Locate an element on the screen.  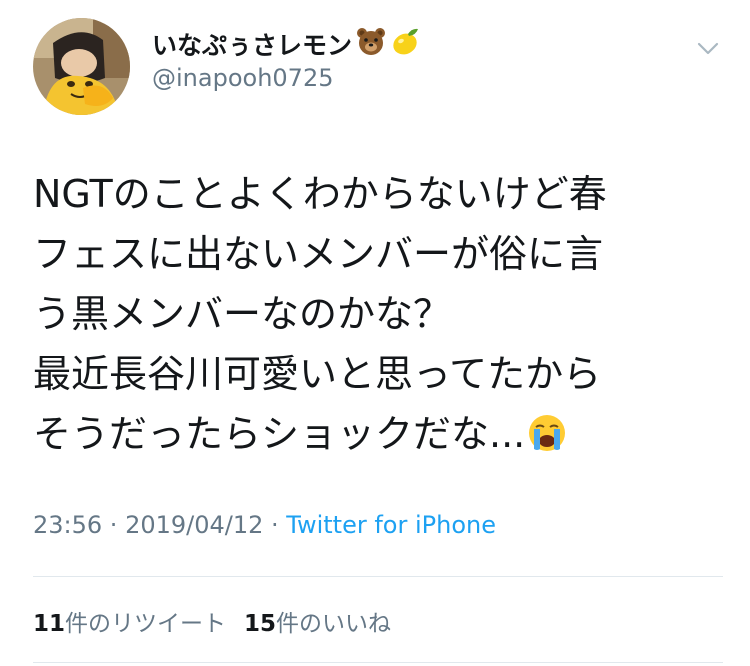
likes-stat: 15件のいいね is located at coordinates (317, 624).